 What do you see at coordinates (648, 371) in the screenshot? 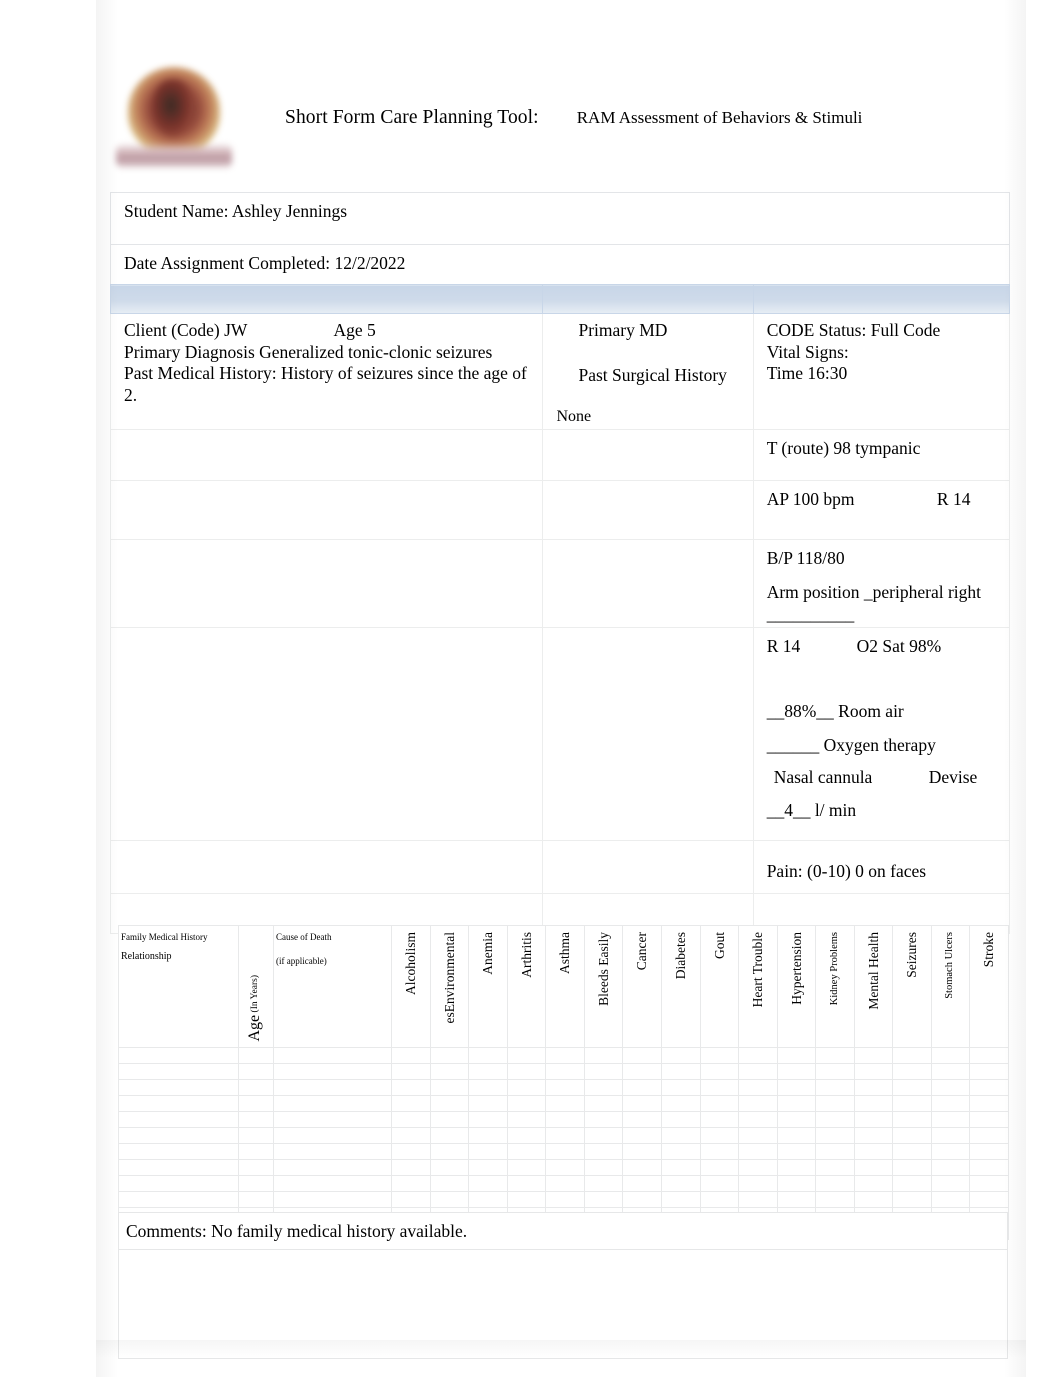
I see `surgical-history-cell: Primary MD Past Surgical History None` at bounding box center [648, 371].